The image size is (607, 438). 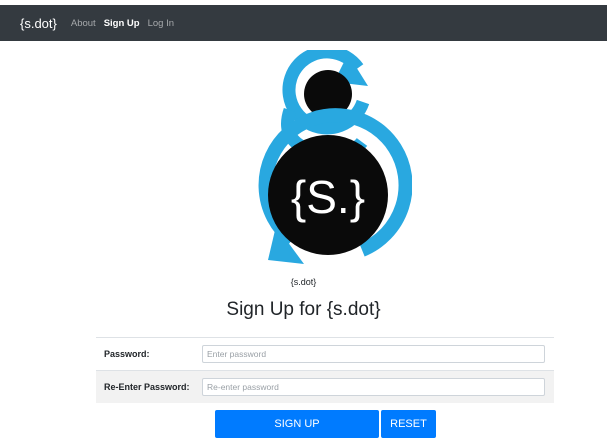 I want to click on signup-form: Password: Re-Enter Password:, so click(x=325, y=370).